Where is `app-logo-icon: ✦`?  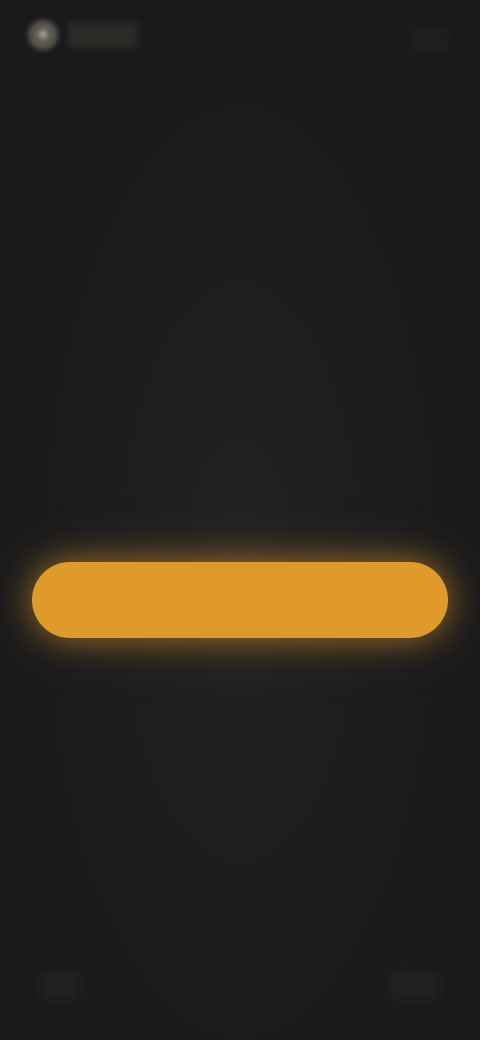 app-logo-icon: ✦ is located at coordinates (43, 35).